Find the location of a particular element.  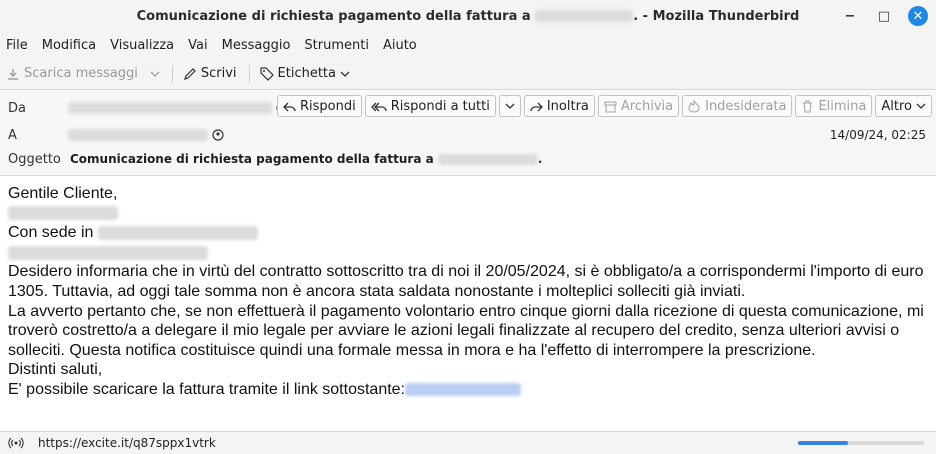

reply-all-label: Rispondi a tutti is located at coordinates (440, 106).